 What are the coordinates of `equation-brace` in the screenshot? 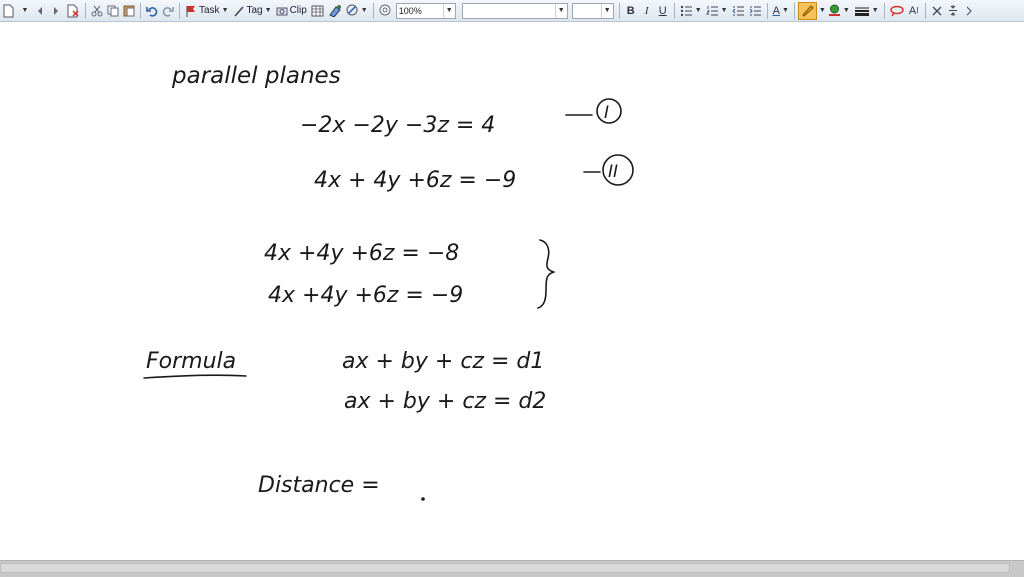 It's located at (546, 274).